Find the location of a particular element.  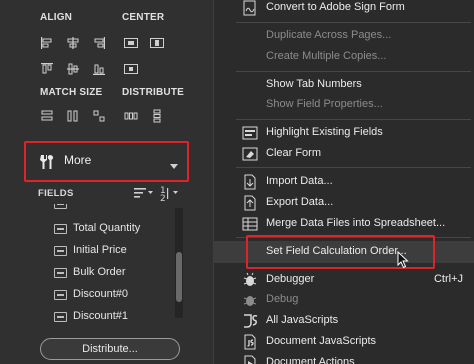

menu-item-all-javascripts: All JavaScripts is located at coordinates (344, 321).